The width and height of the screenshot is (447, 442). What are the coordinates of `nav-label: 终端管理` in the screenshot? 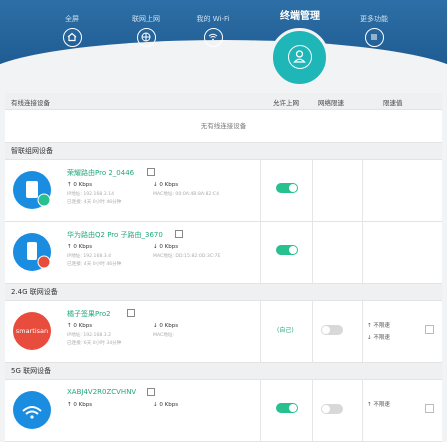 It's located at (300, 16).